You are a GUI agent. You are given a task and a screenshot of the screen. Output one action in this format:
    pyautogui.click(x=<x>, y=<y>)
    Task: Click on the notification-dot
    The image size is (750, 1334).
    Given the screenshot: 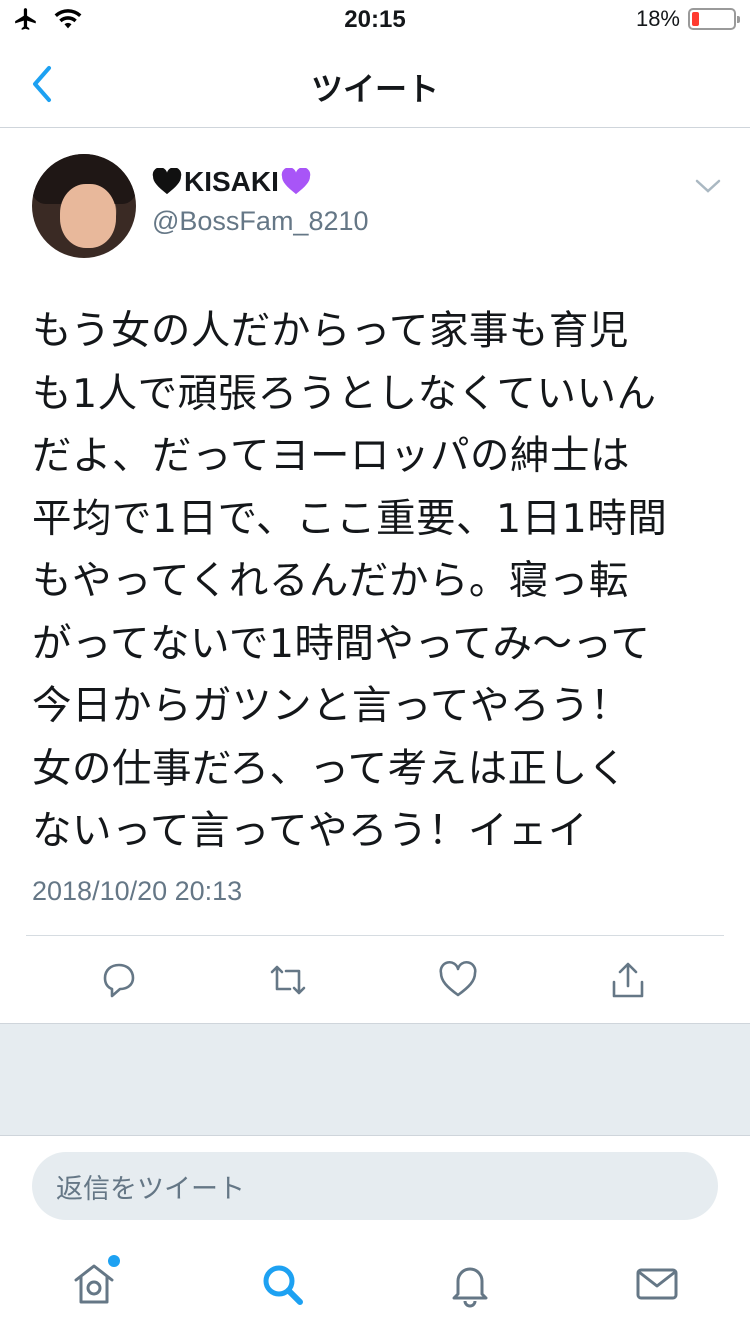 What is the action you would take?
    pyautogui.click(x=114, y=1261)
    